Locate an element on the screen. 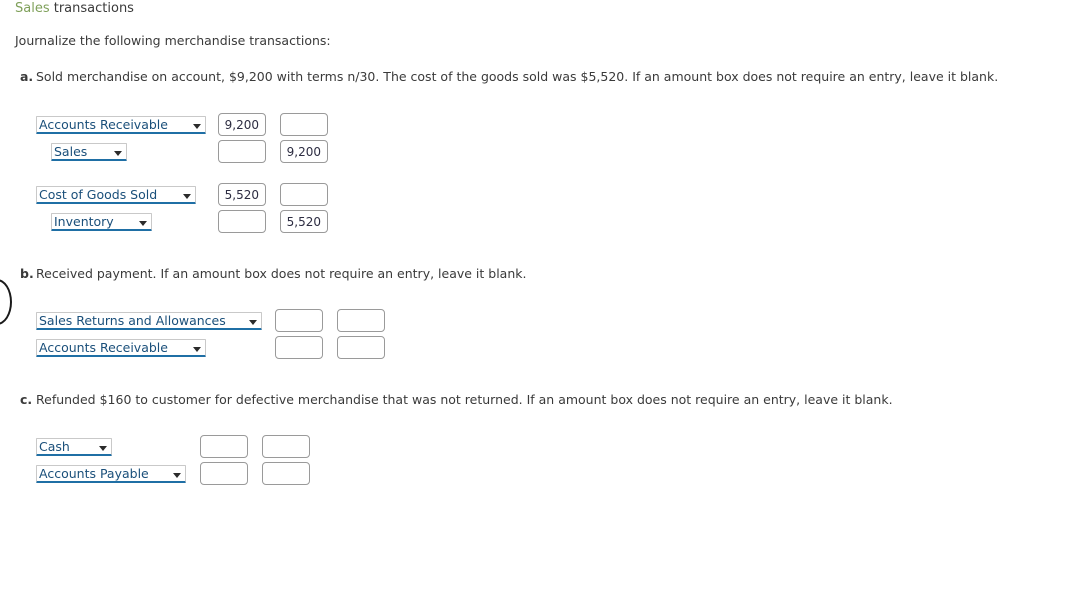  journal-entry-row: Sales is located at coordinates (206, 155).